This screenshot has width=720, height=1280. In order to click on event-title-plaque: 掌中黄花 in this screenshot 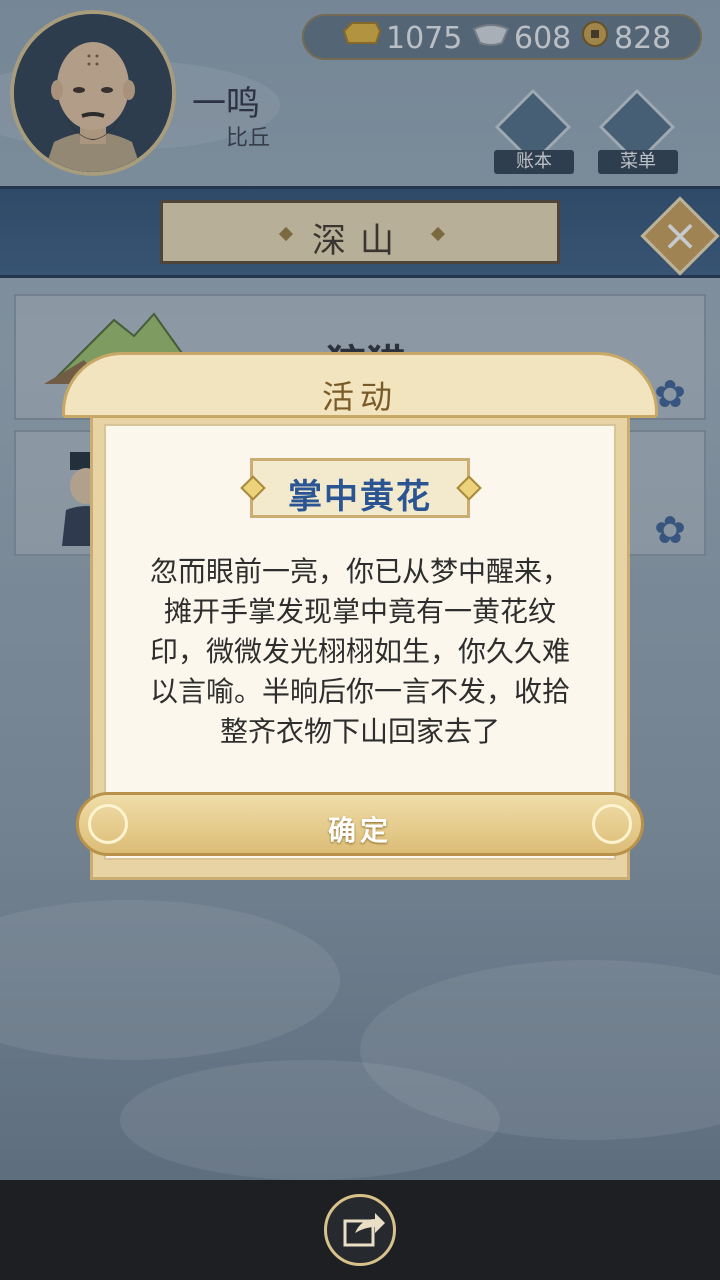, I will do `click(360, 488)`.